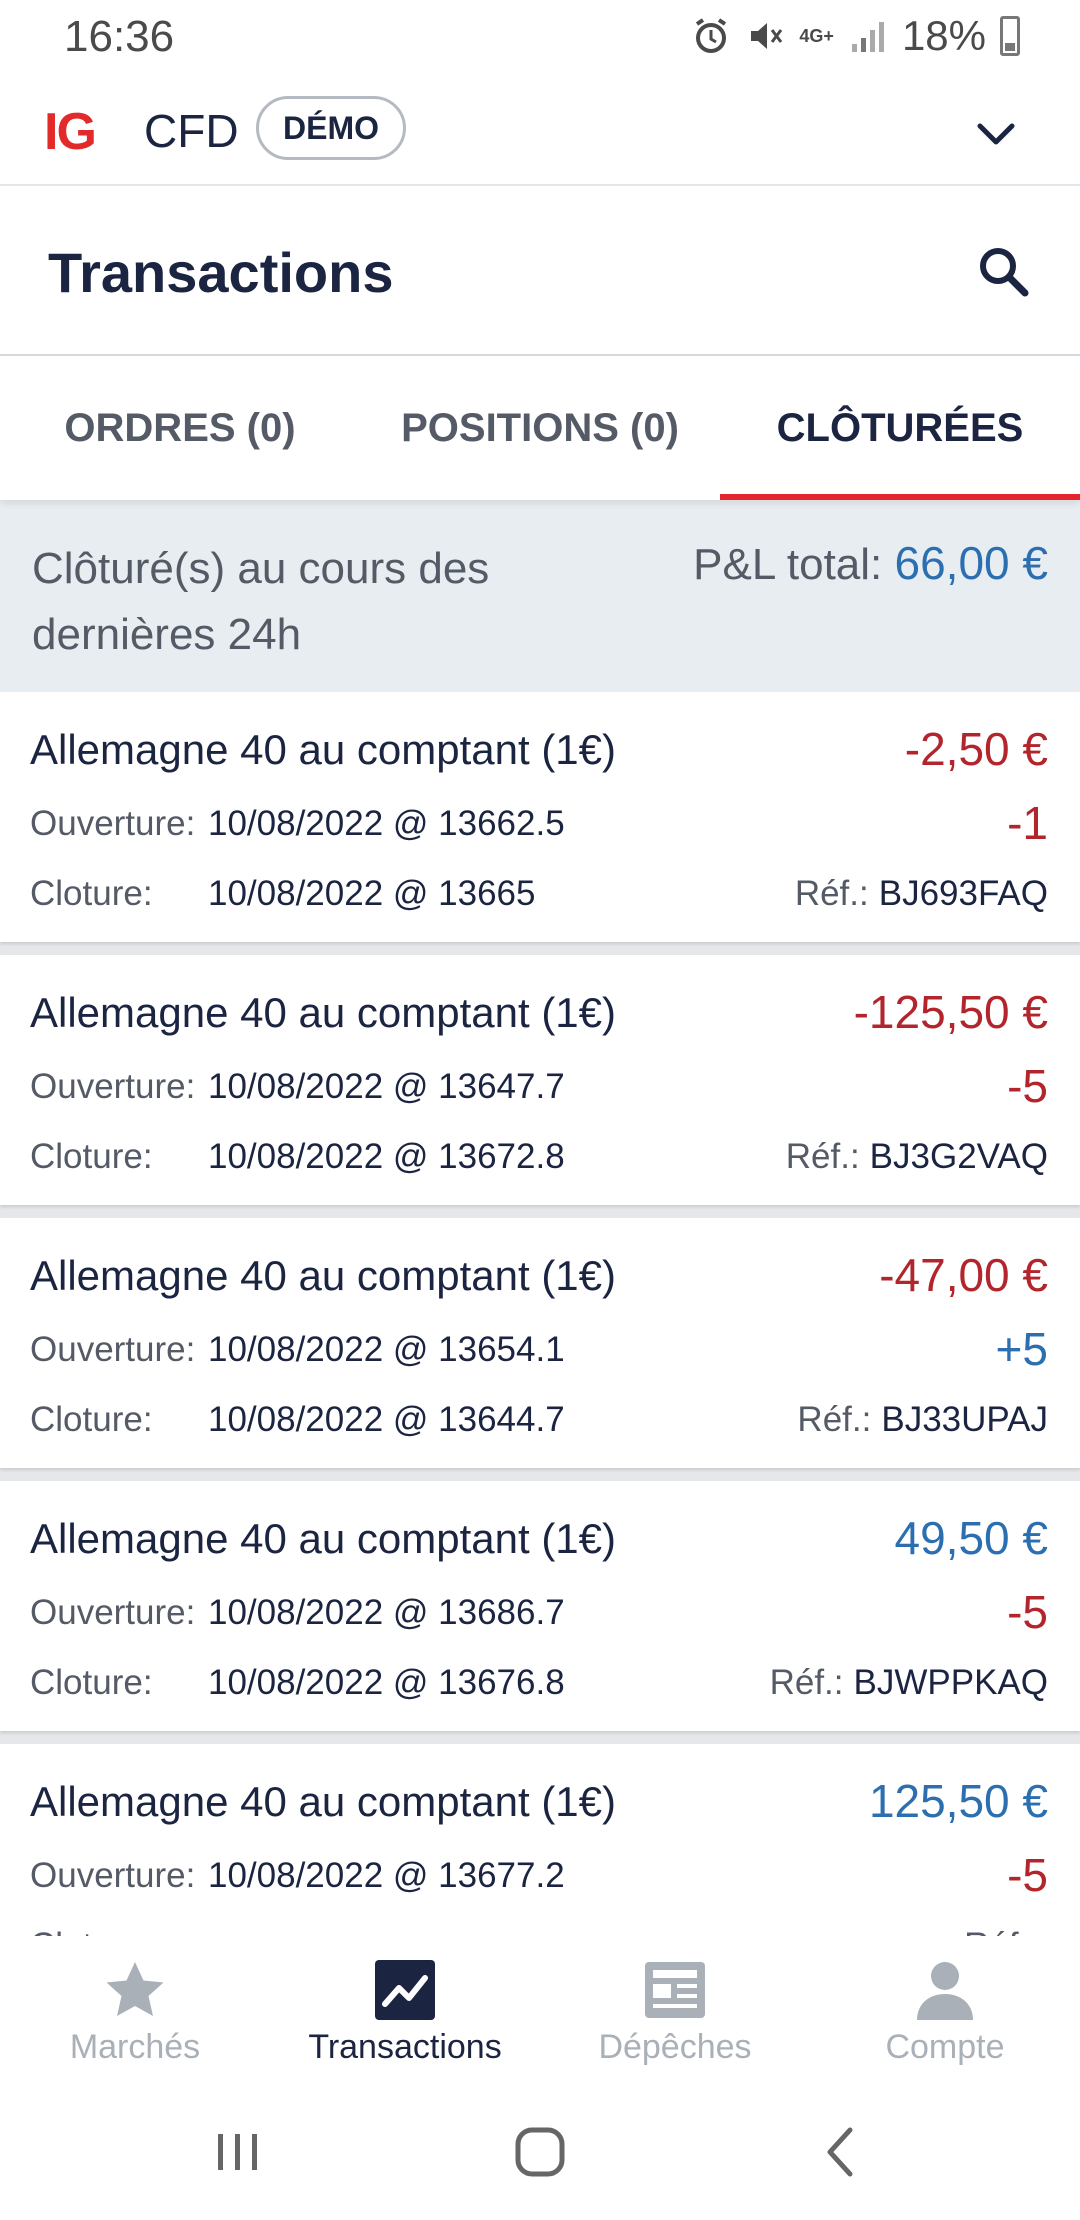  Describe the element at coordinates (135, 2047) in the screenshot. I see `nav-markets-label: Marchés` at that location.